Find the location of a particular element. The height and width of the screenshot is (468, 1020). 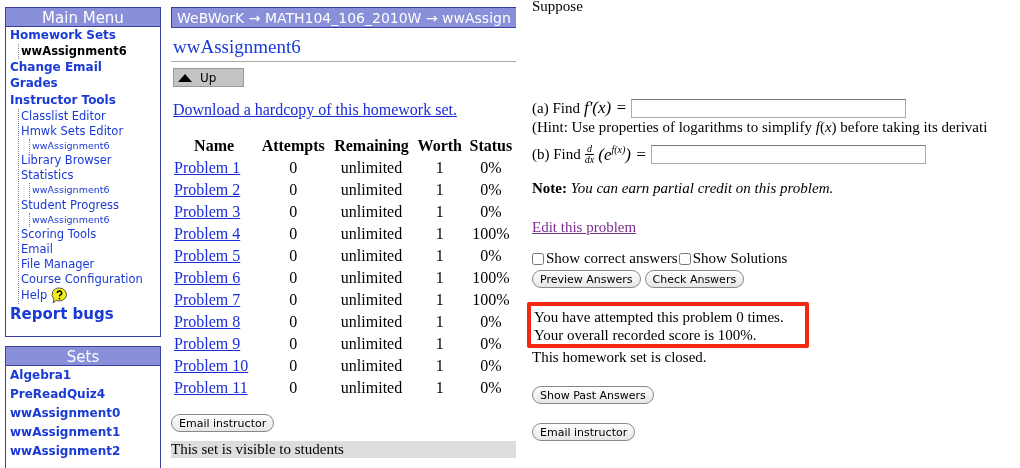

problem-link: Problem 9 is located at coordinates (207, 343).